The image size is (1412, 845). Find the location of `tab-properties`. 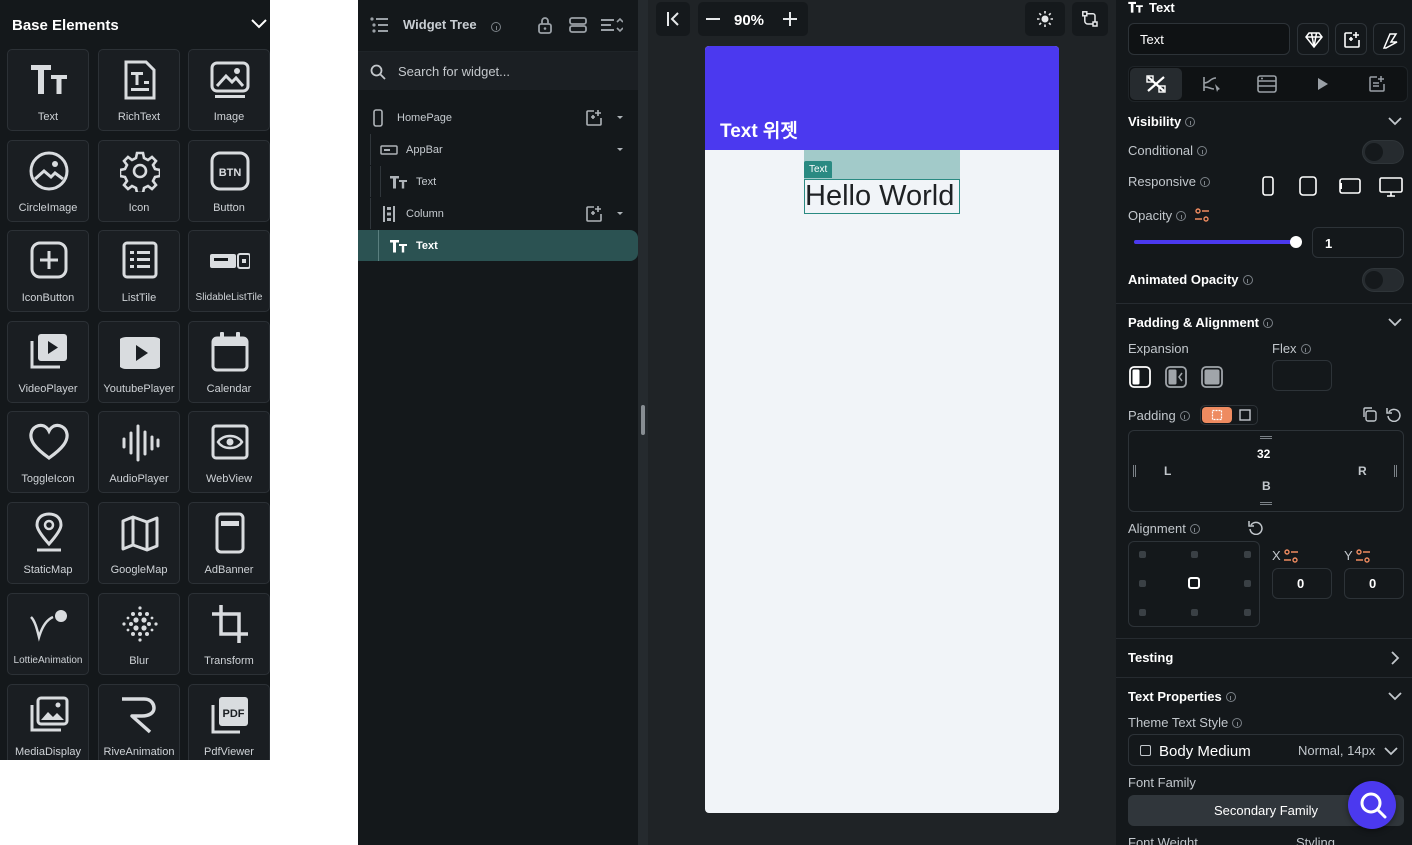

tab-properties is located at coordinates (1156, 84).